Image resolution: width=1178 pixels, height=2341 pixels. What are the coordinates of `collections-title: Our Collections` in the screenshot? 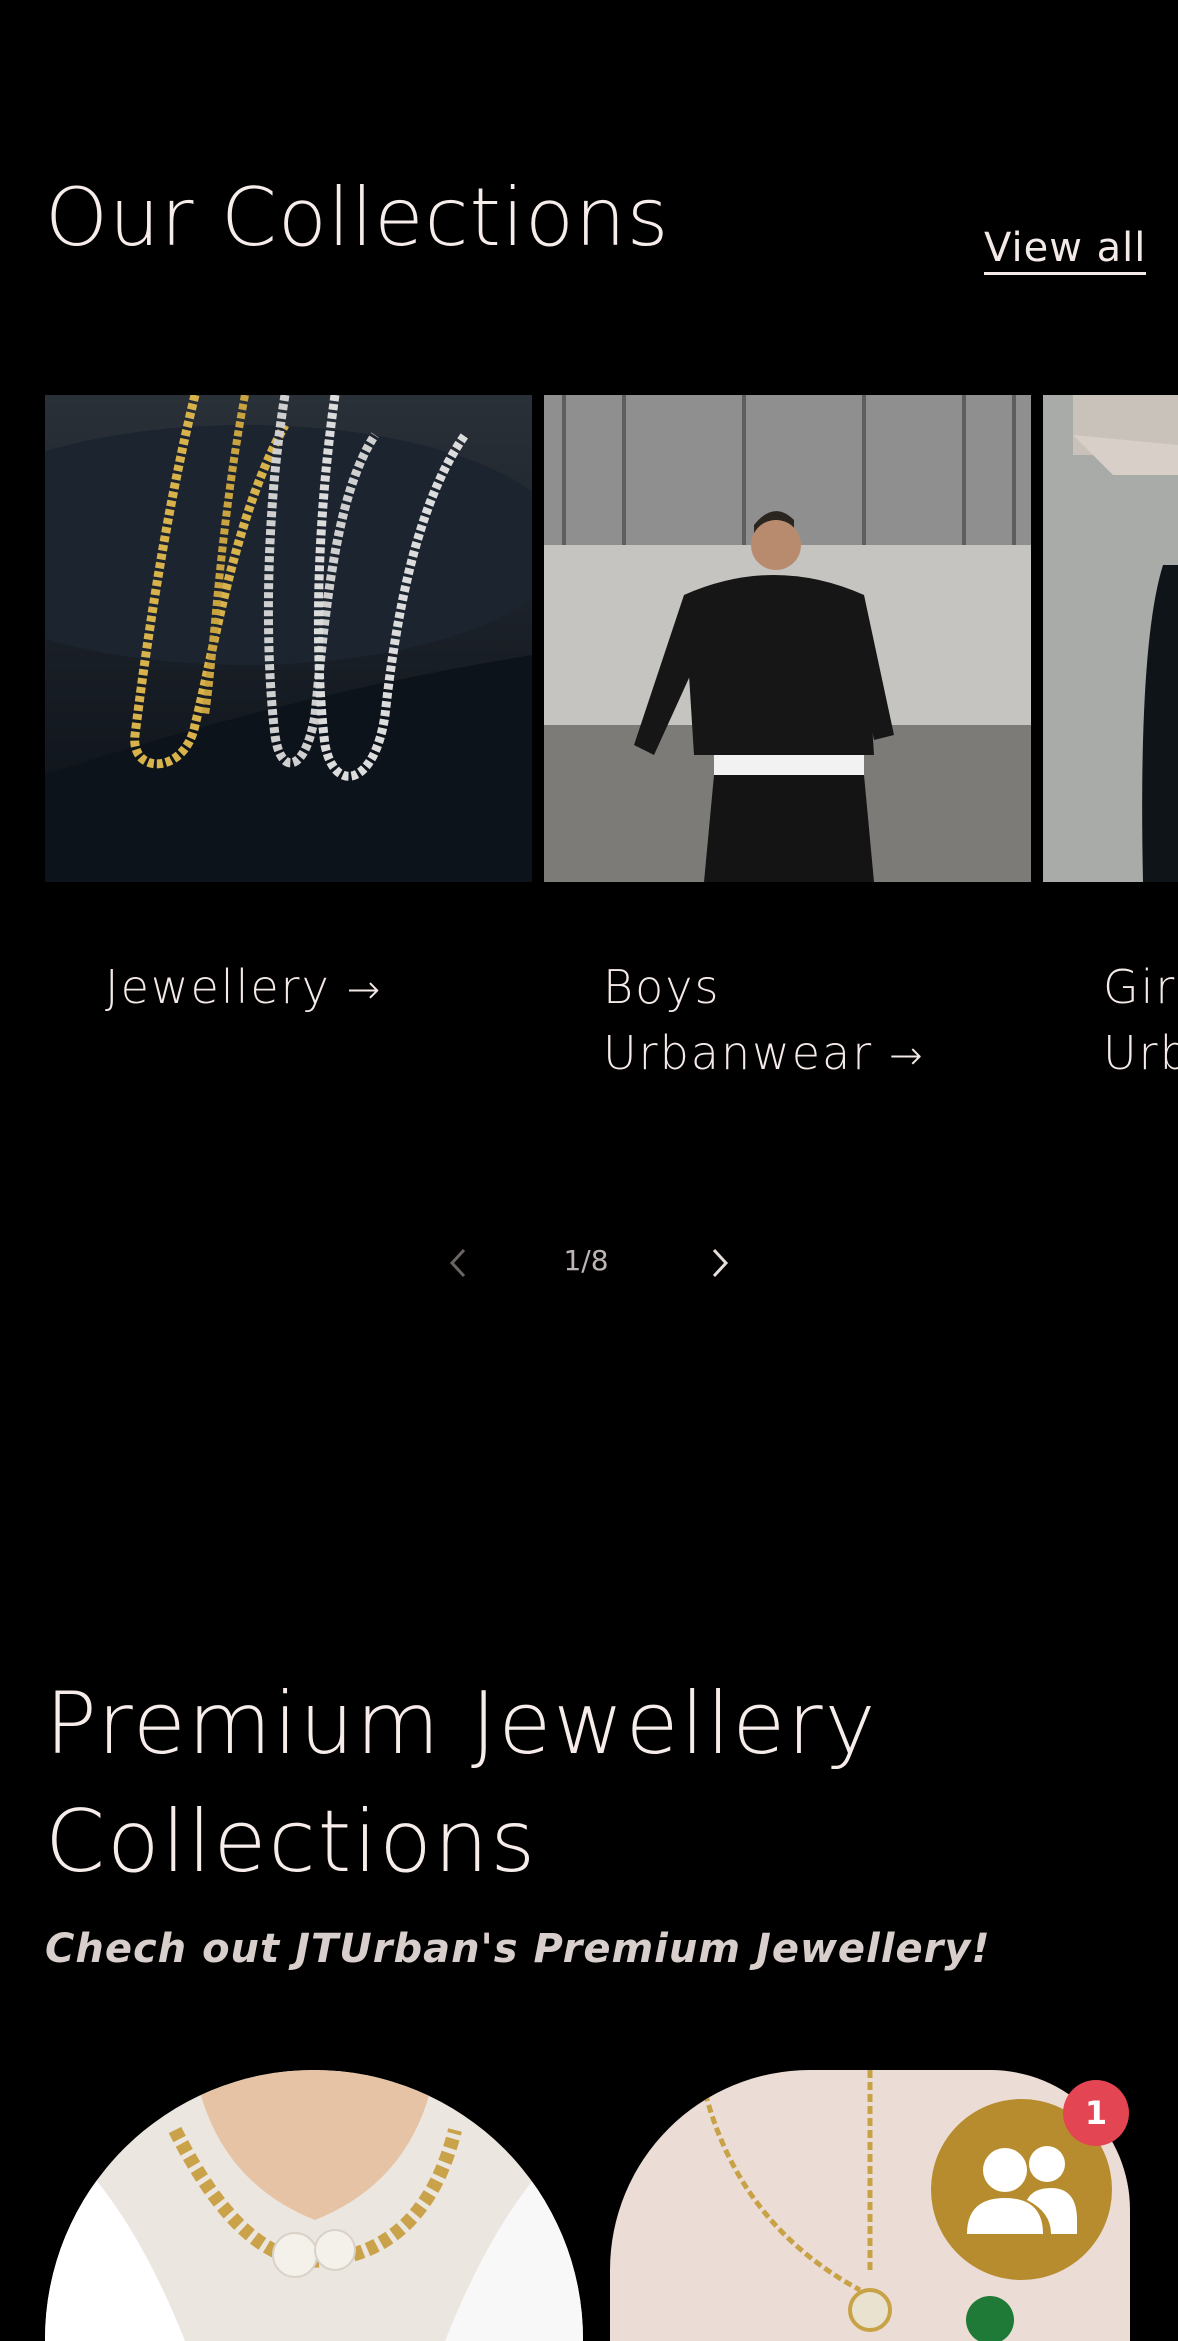 It's located at (357, 217).